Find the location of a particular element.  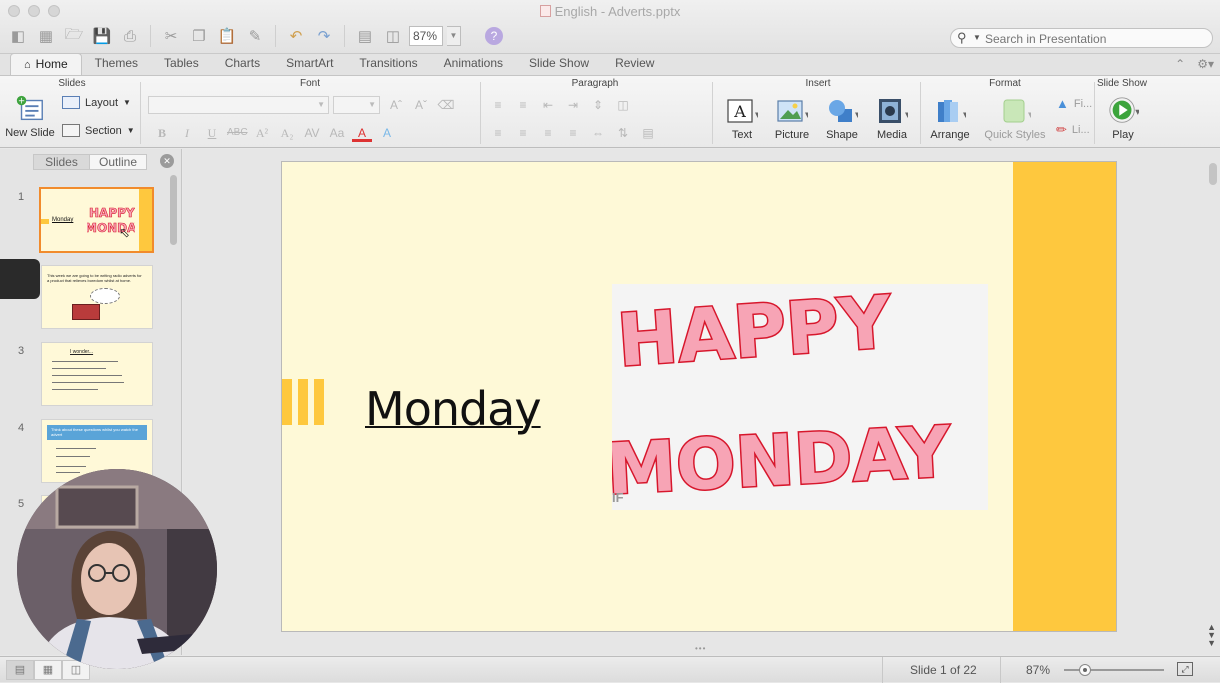

format-painter-icon: ✎ is located at coordinates (255, 36).